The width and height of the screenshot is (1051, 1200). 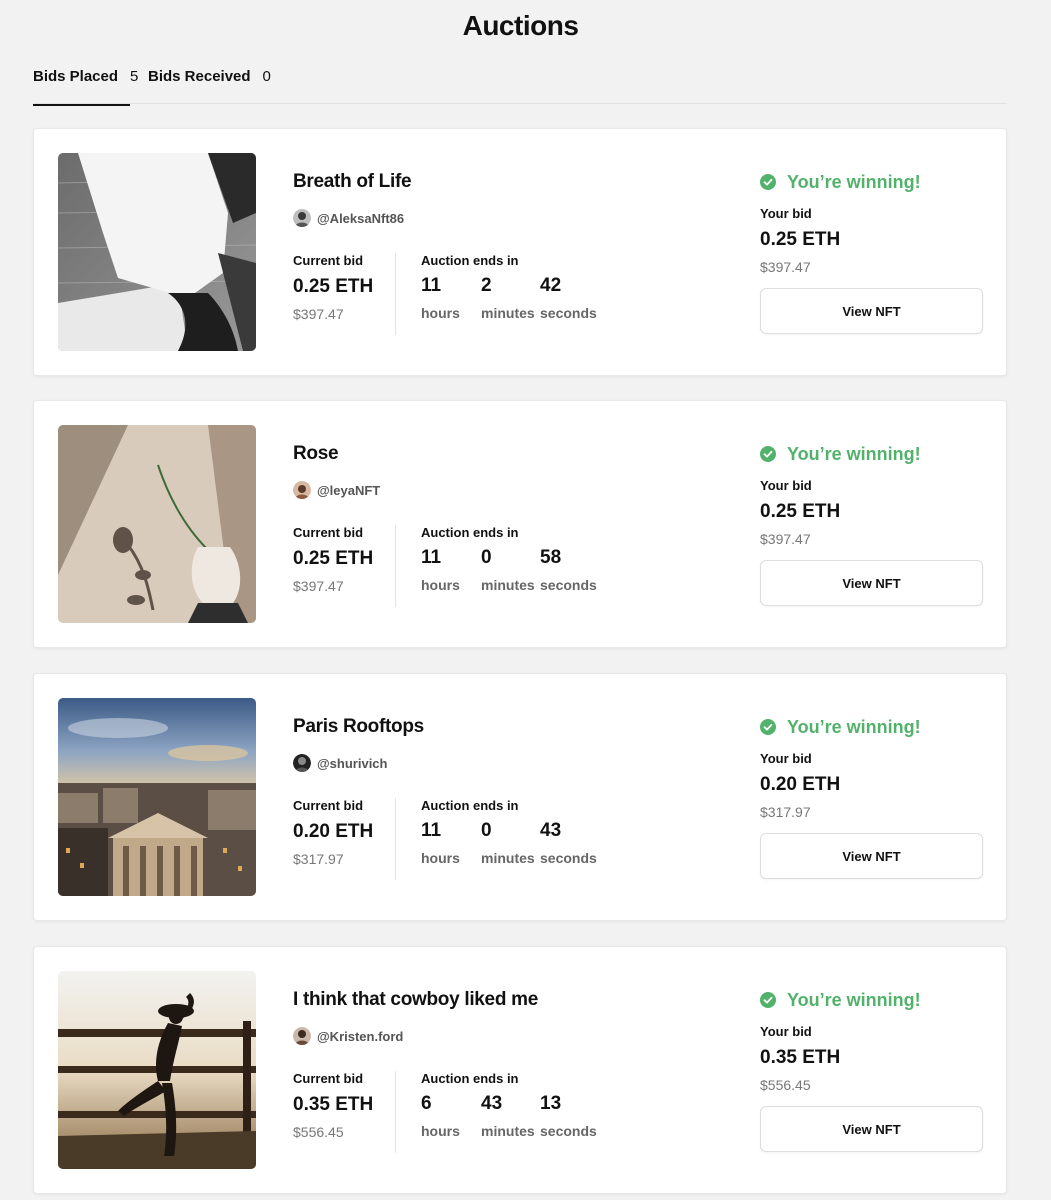 What do you see at coordinates (361, 218) in the screenshot?
I see `creator-handle: @AleksaNft86` at bounding box center [361, 218].